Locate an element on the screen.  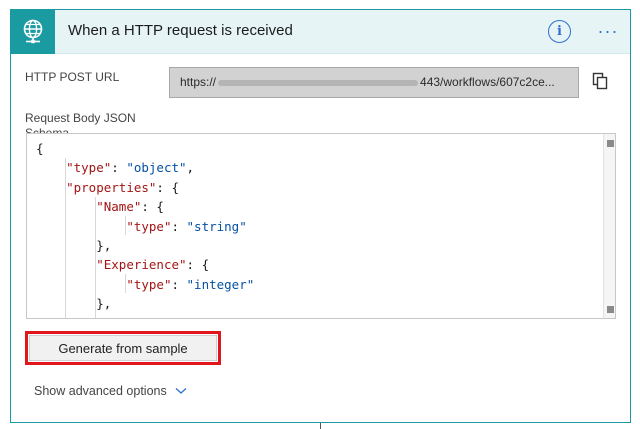
info-button: i is located at coordinates (559, 31).